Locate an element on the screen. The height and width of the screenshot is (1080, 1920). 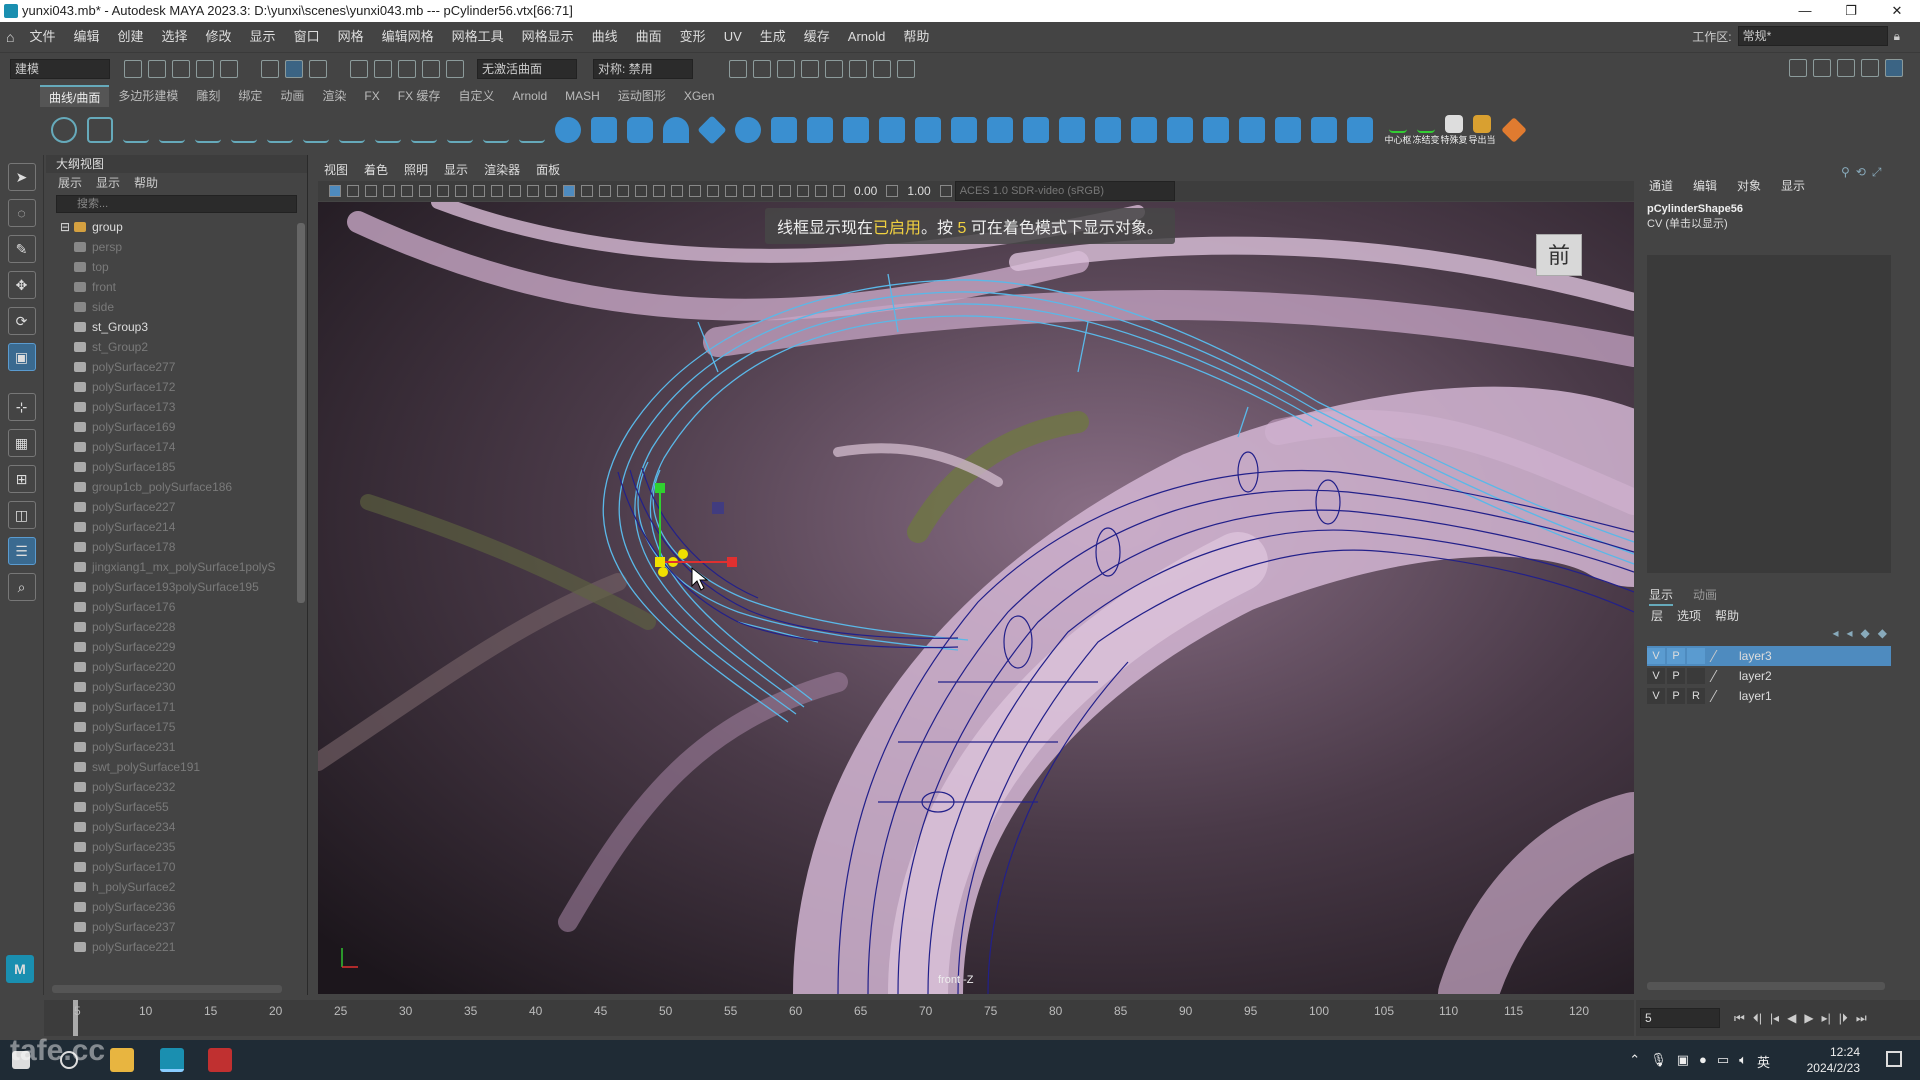
outliner-menu-display: 显示 is located at coordinates (108, 183).